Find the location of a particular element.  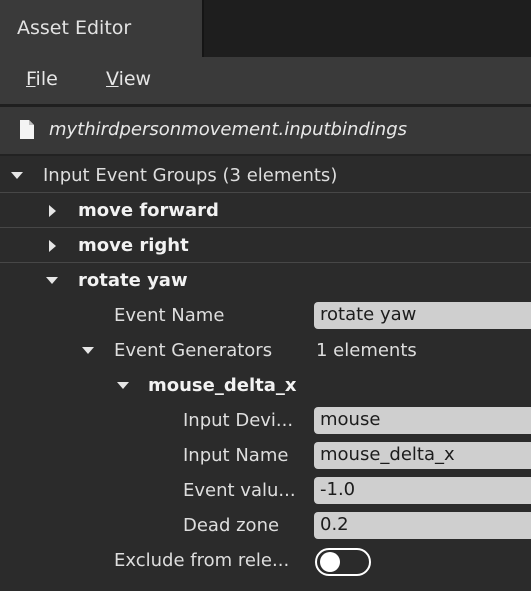

exclude-toggle is located at coordinates (343, 562).